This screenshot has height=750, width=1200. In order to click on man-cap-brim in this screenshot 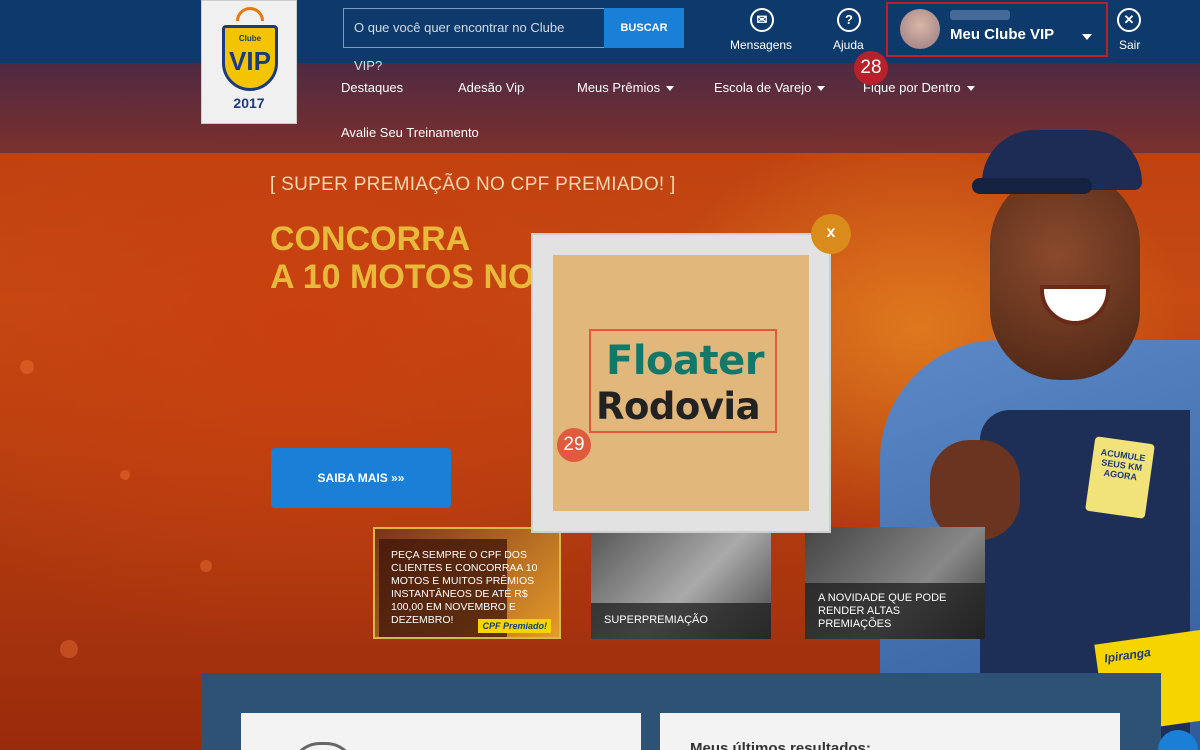, I will do `click(1032, 186)`.